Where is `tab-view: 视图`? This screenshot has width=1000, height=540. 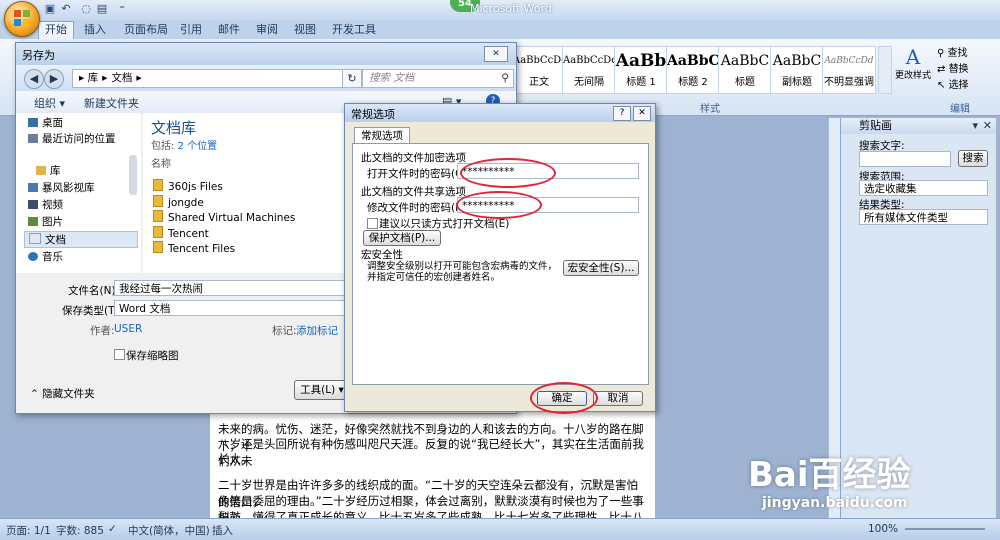
tab-view: 视图 is located at coordinates (305, 30).